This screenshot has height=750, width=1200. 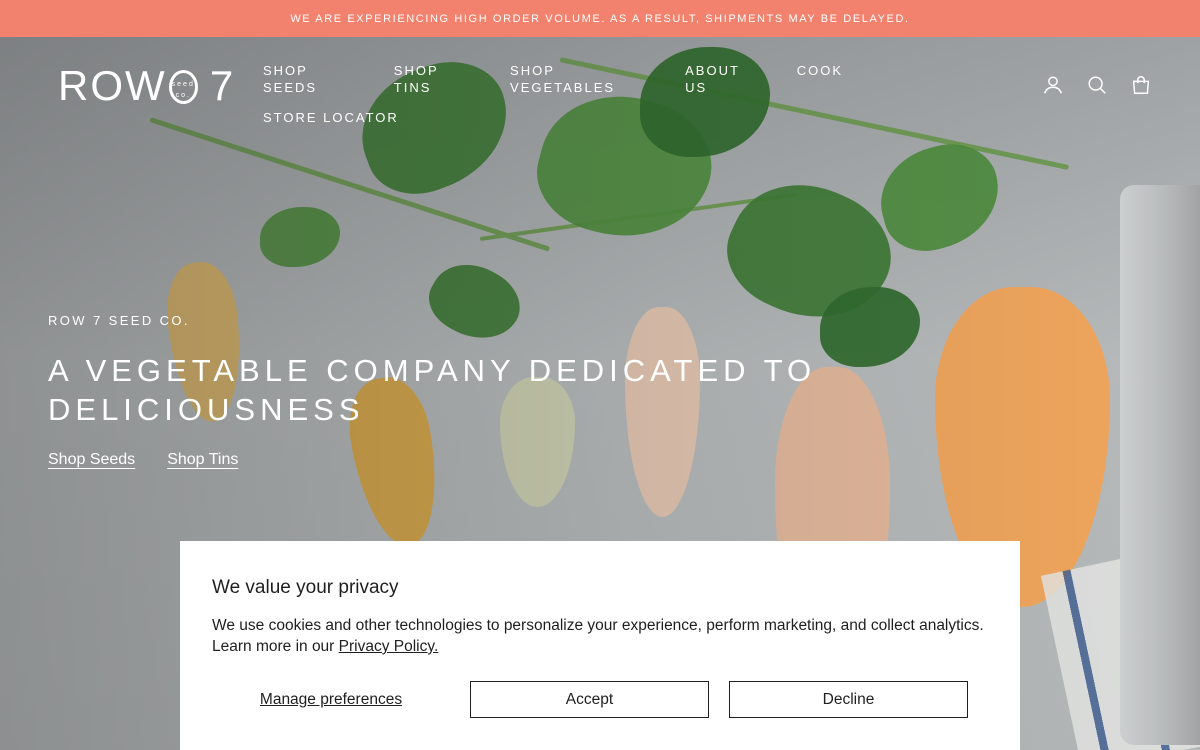 I want to click on nav-shop-tins: SHOP TINS, so click(x=432, y=79).